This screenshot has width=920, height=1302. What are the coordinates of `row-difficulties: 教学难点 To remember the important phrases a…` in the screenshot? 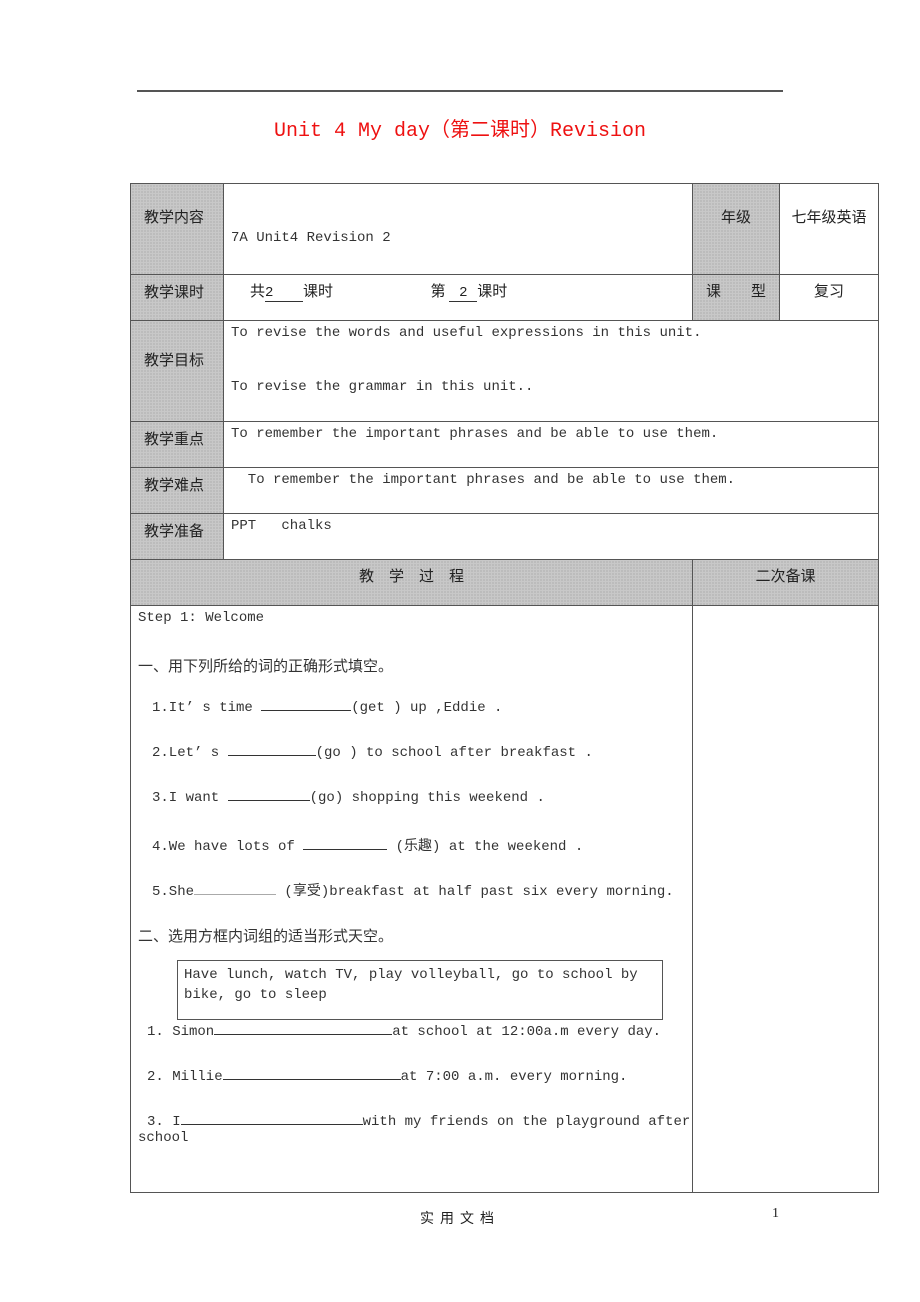 It's located at (505, 490).